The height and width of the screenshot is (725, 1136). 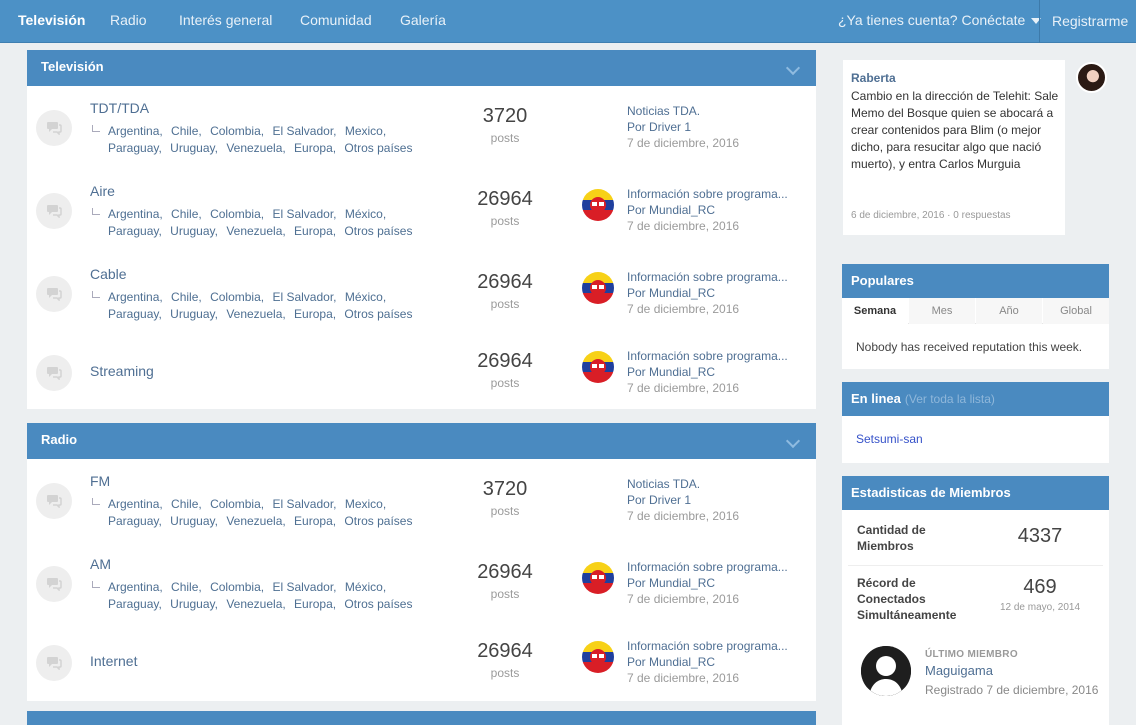 I want to click on forum-title-fm: FM, so click(x=100, y=481).